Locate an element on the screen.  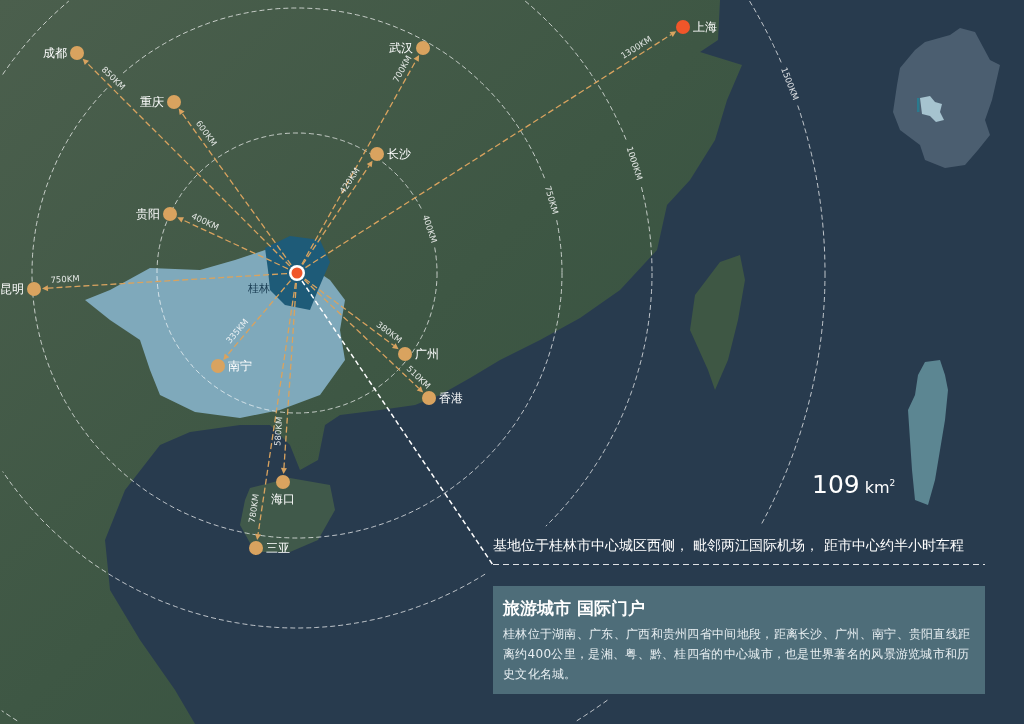
city-label: 海口 is located at coordinates (283, 499).